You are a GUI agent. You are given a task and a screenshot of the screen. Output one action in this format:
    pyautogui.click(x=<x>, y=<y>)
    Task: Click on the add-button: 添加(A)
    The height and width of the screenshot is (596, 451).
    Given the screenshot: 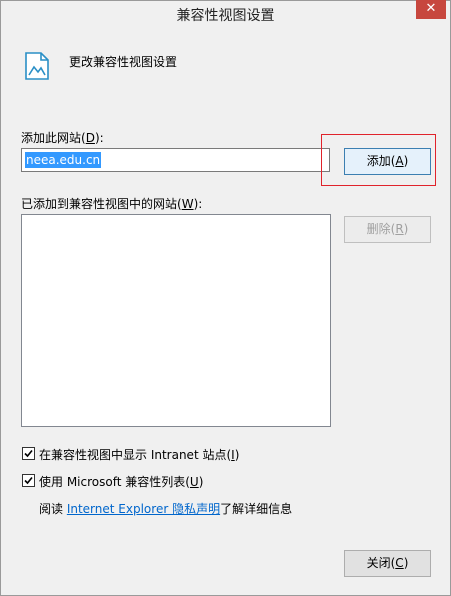 What is the action you would take?
    pyautogui.click(x=387, y=161)
    